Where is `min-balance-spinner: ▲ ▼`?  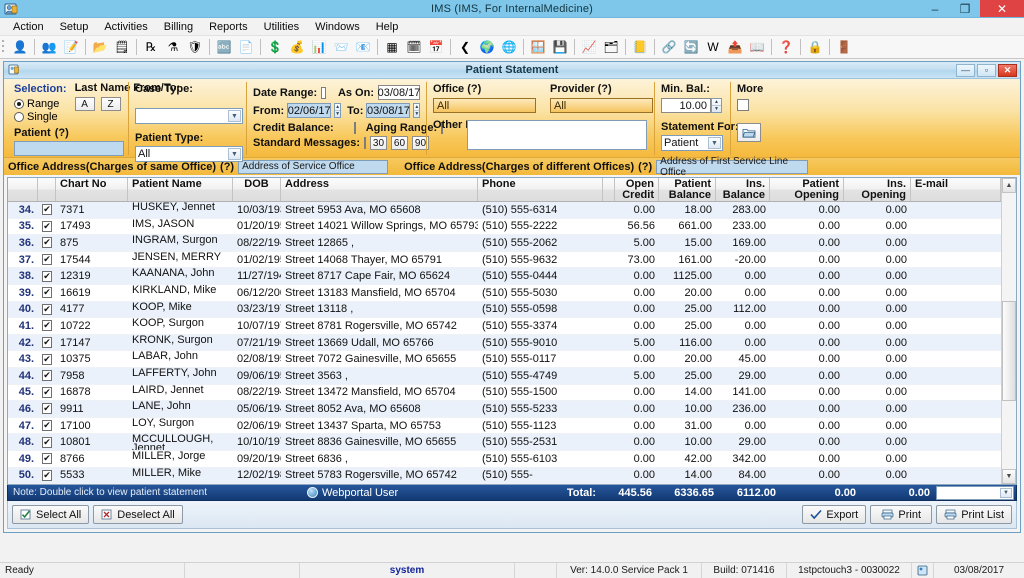 min-balance-spinner: ▲ ▼ is located at coordinates (716, 105).